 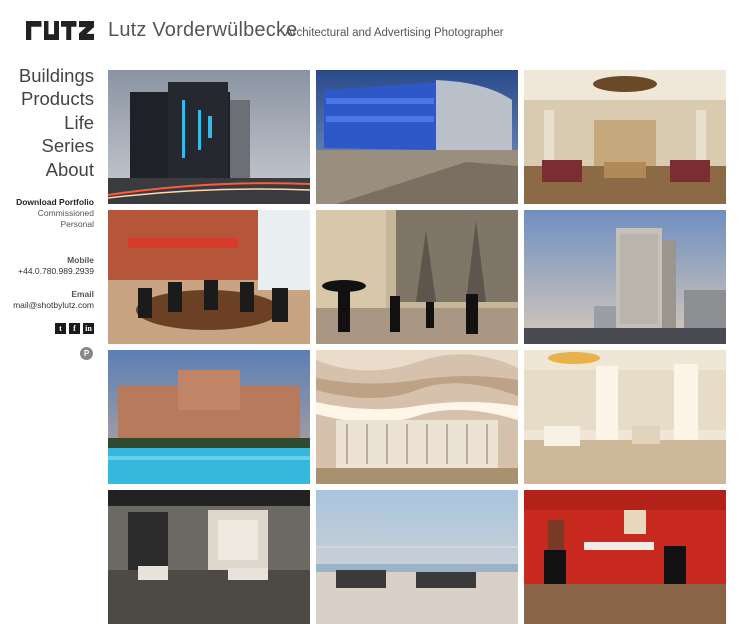 I want to click on pinterest-icon: P, so click(x=86, y=353).